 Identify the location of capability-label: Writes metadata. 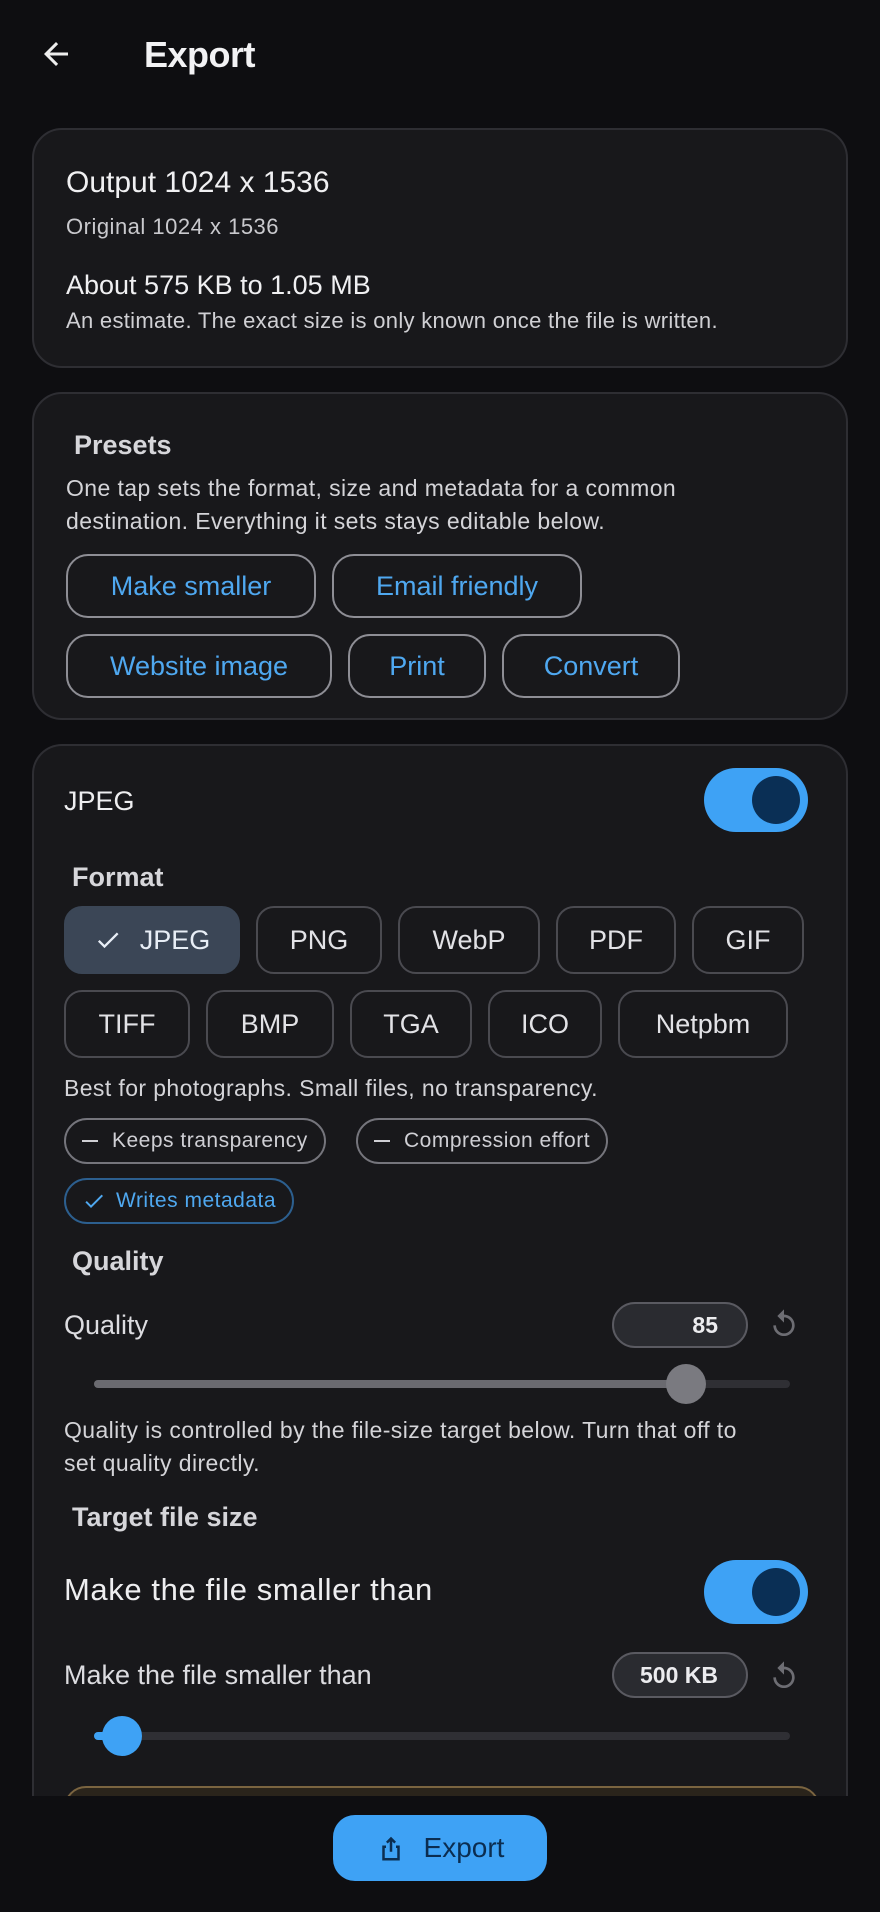
(196, 1200).